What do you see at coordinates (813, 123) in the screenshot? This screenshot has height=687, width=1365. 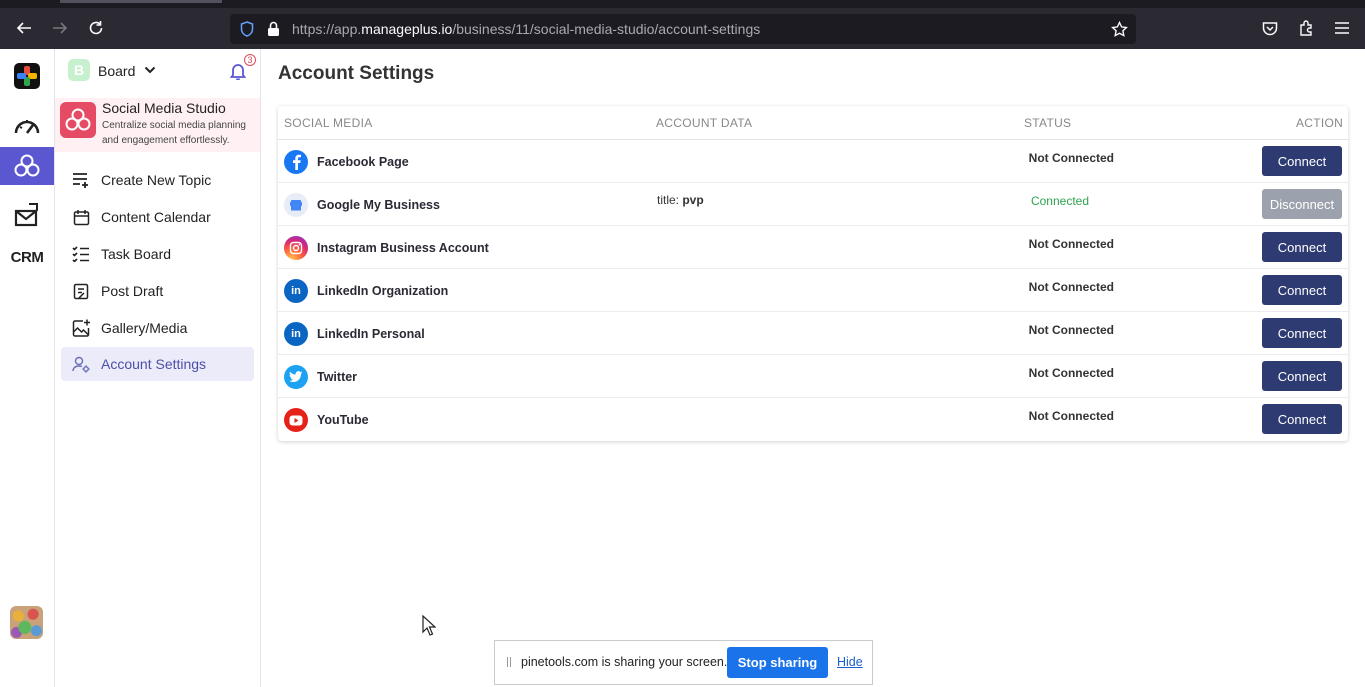 I see `table-header: SOCIAL MEDIA ACCOUNT DATA STATUS ACTION` at bounding box center [813, 123].